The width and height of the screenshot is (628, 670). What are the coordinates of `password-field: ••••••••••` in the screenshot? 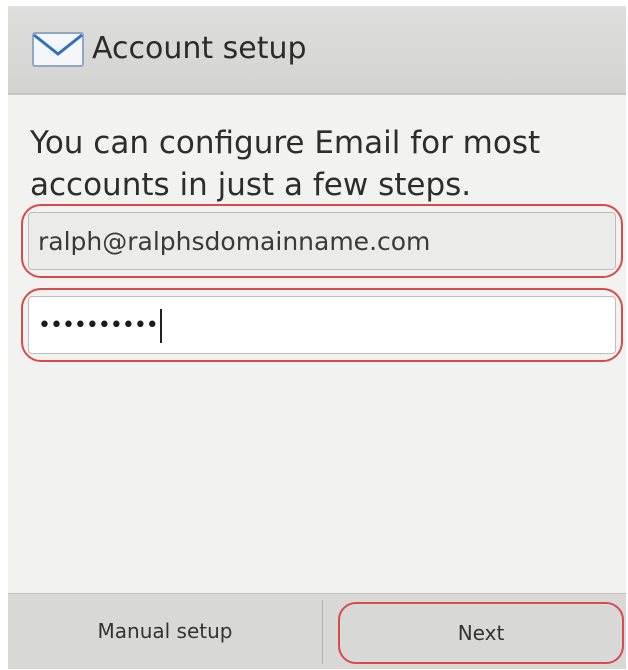 It's located at (322, 325).